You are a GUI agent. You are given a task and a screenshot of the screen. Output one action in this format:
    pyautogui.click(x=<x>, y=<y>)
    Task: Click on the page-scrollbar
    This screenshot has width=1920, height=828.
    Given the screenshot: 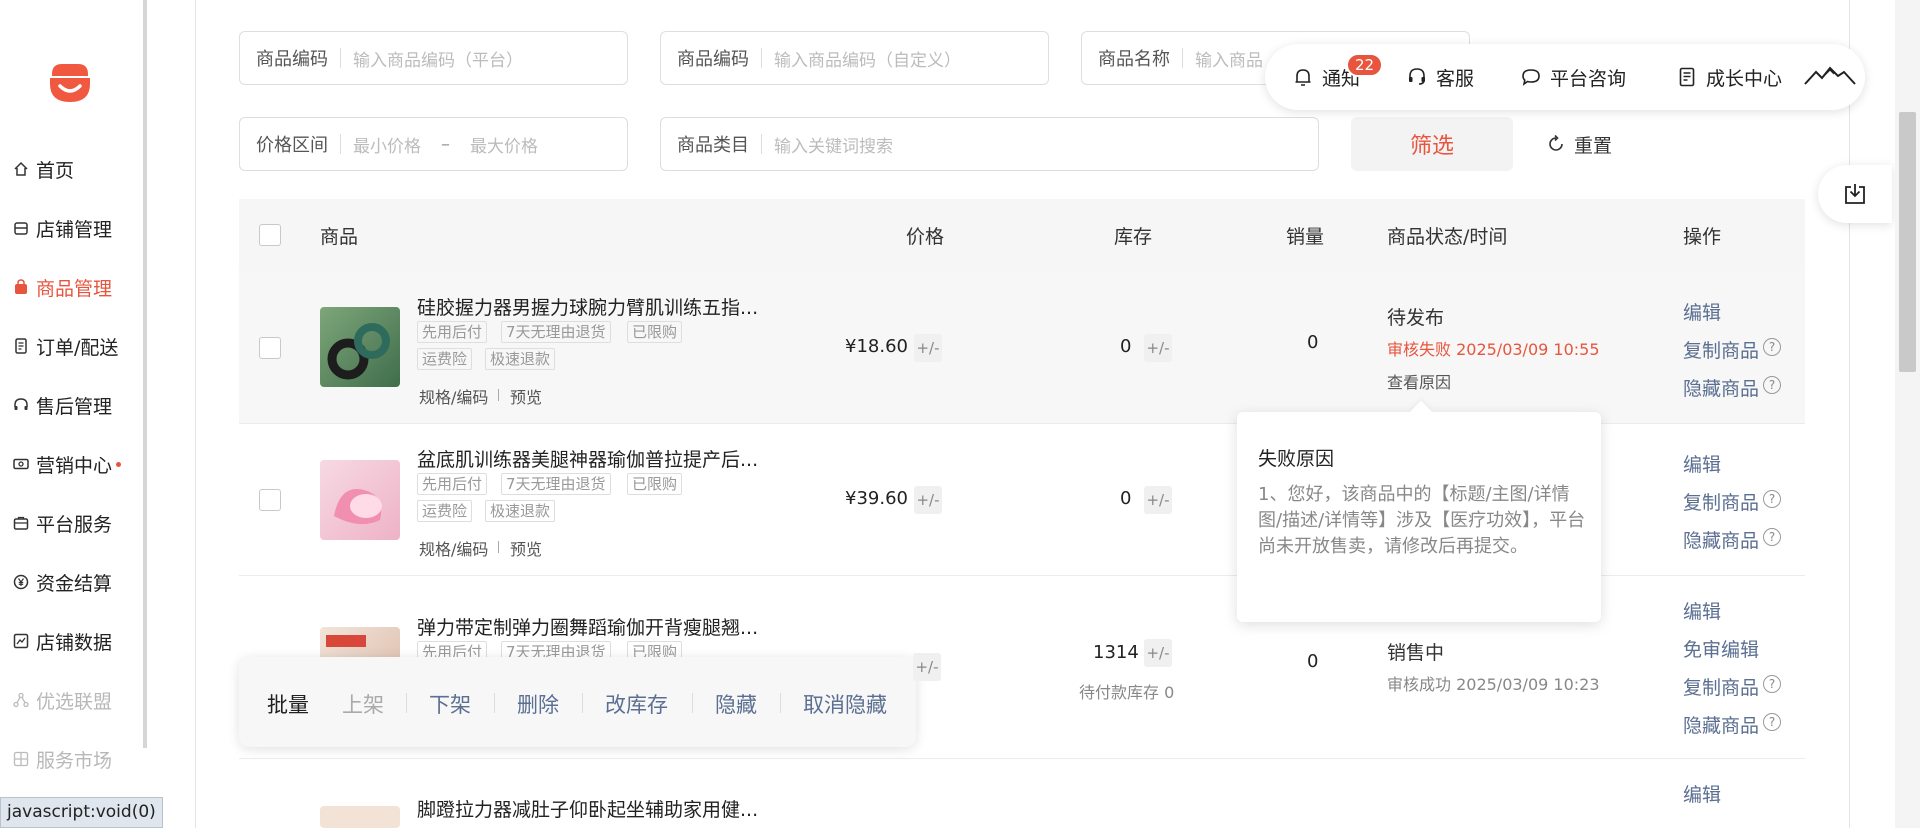 What is the action you would take?
    pyautogui.click(x=1907, y=414)
    